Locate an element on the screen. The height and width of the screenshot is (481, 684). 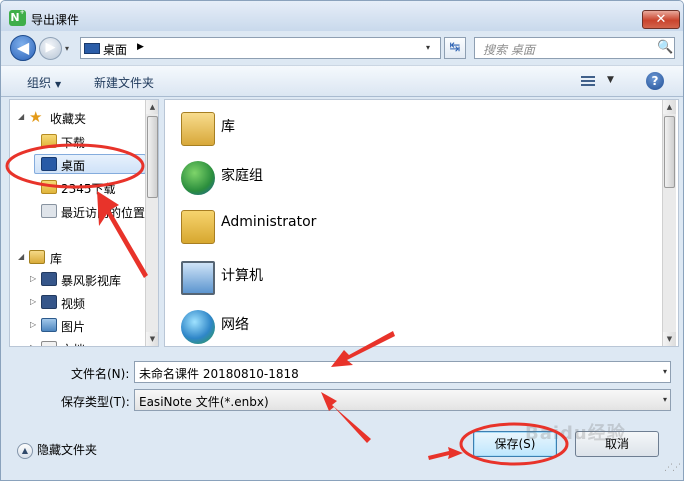
organize-button: 组织 ▼ is located at coordinates (44, 82).